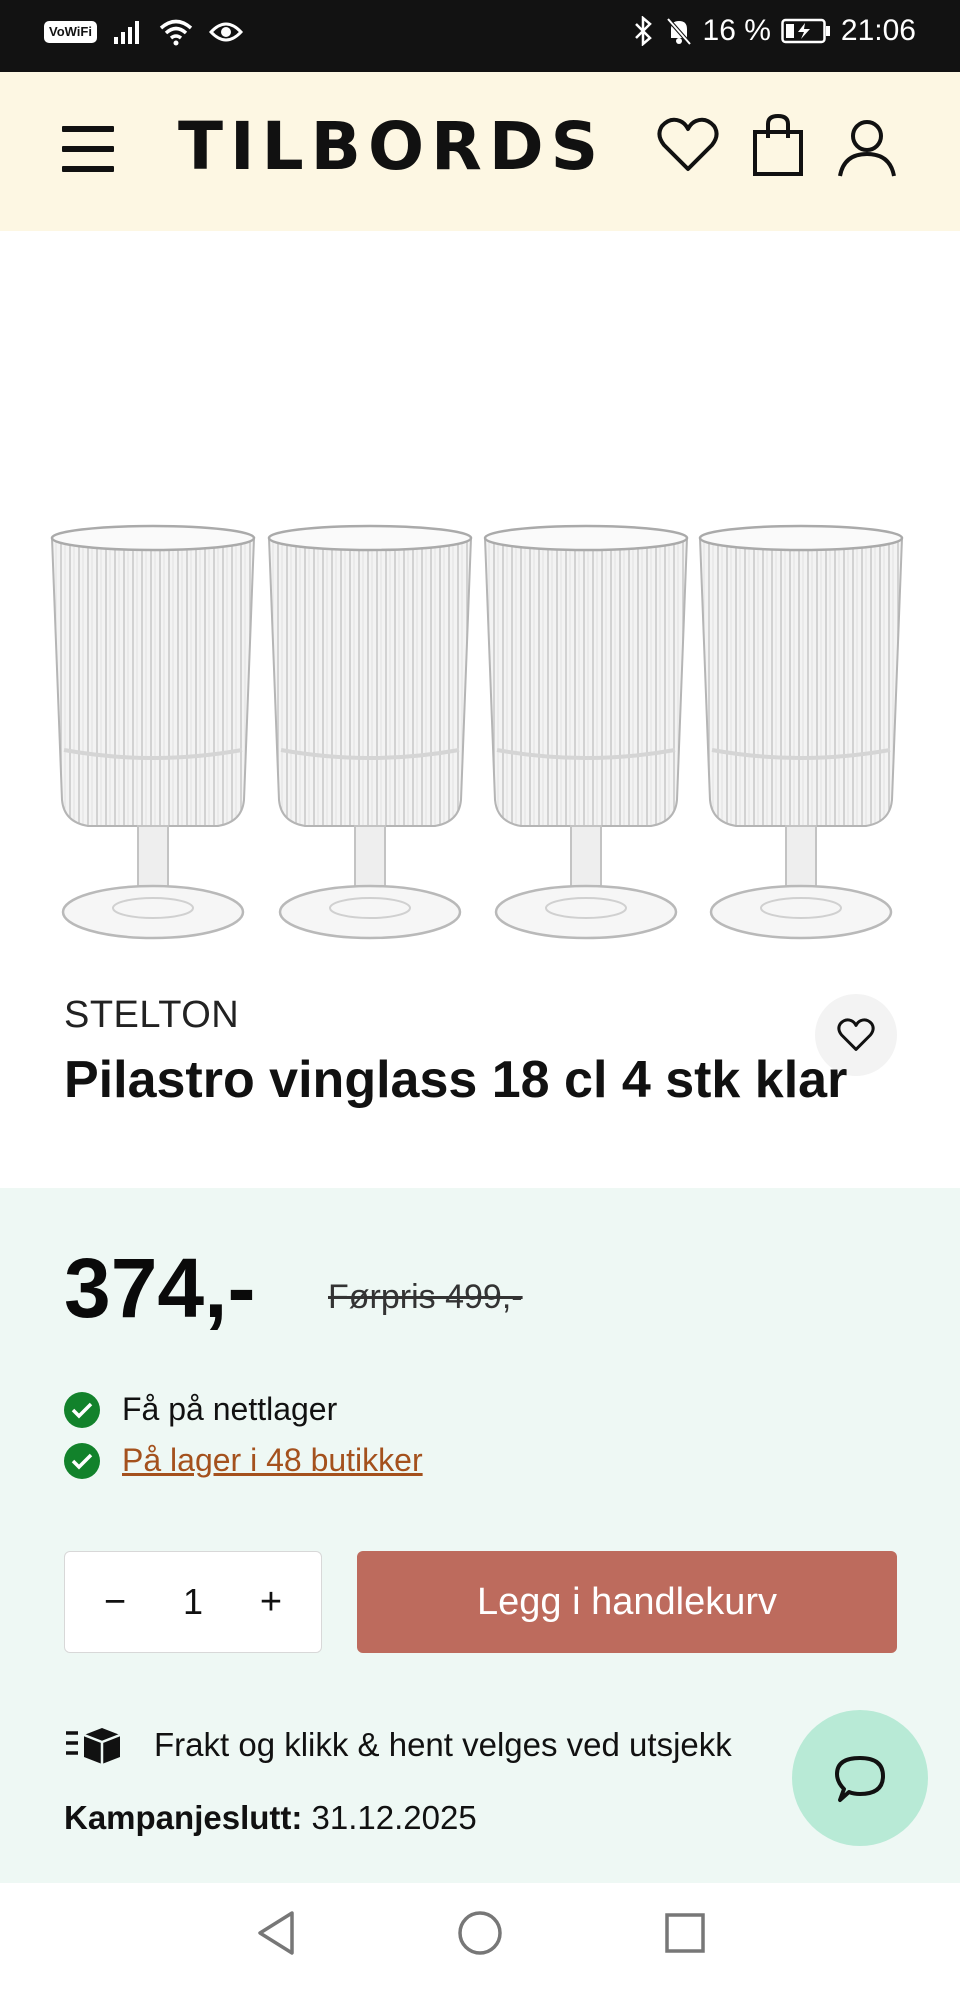 The height and width of the screenshot is (1991, 960). Describe the element at coordinates (456, 1080) in the screenshot. I see `product-title: Pilastro vinglass 18 cl 4 stk klar` at that location.